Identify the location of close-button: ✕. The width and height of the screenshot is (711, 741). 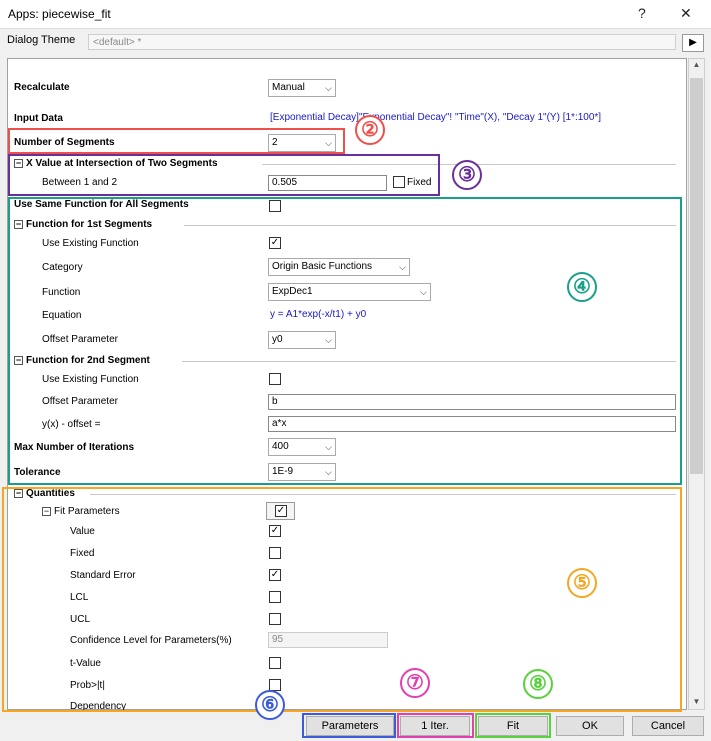
(686, 13).